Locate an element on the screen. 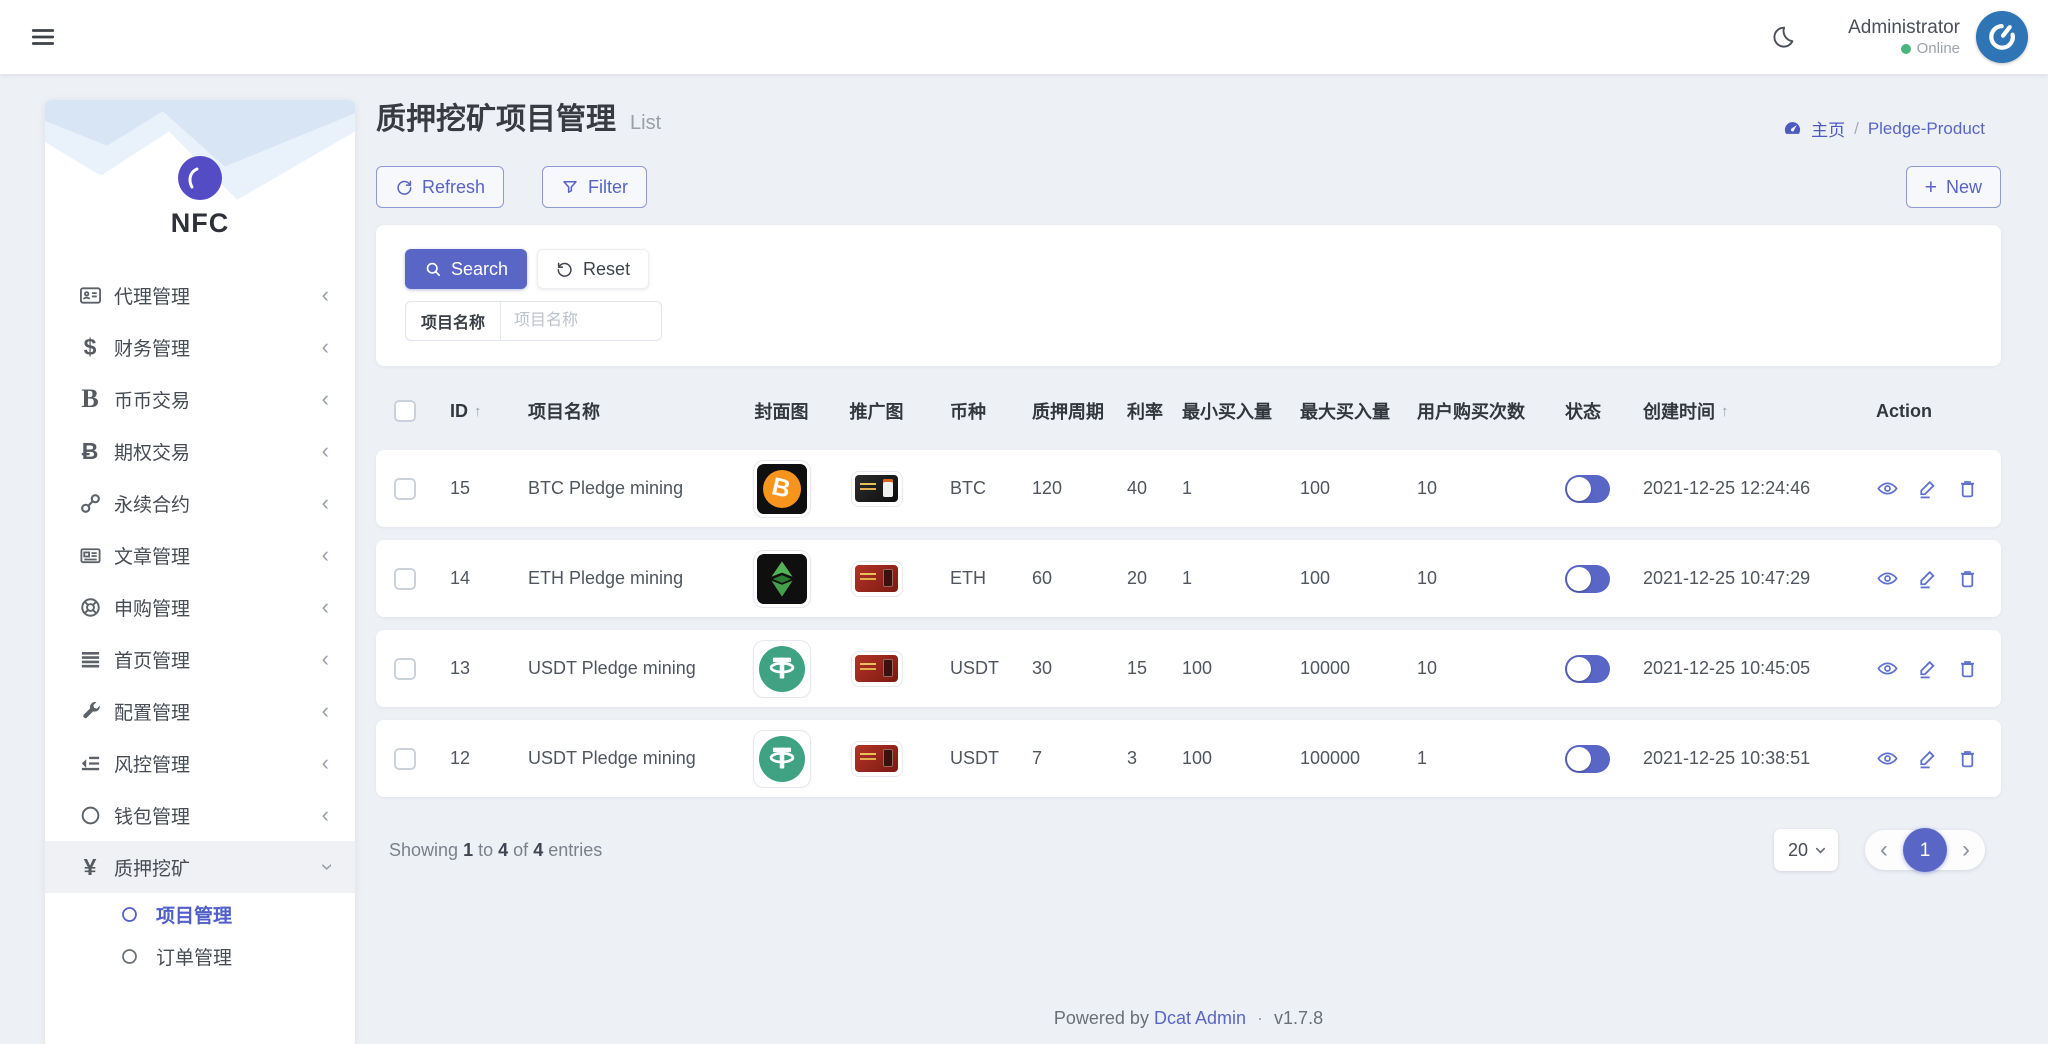 This screenshot has height=1044, width=2048. search-button: Search is located at coordinates (466, 269).